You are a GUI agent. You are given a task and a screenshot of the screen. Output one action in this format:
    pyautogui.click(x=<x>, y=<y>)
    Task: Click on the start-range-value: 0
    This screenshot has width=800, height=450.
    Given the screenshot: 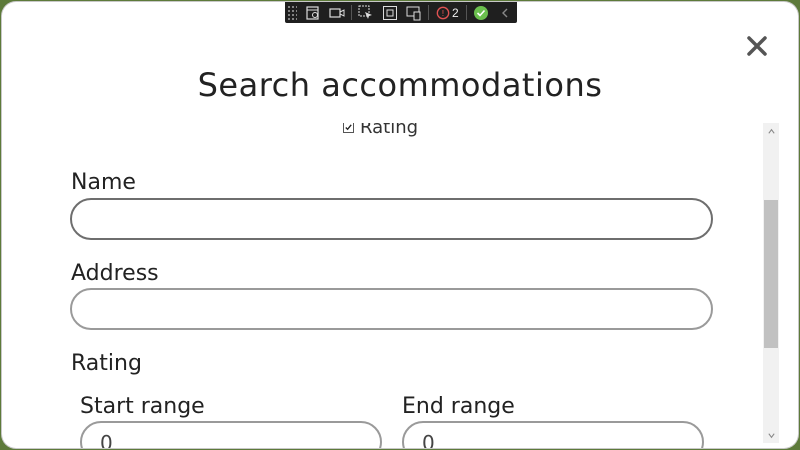 What is the action you would take?
    pyautogui.click(x=106, y=439)
    